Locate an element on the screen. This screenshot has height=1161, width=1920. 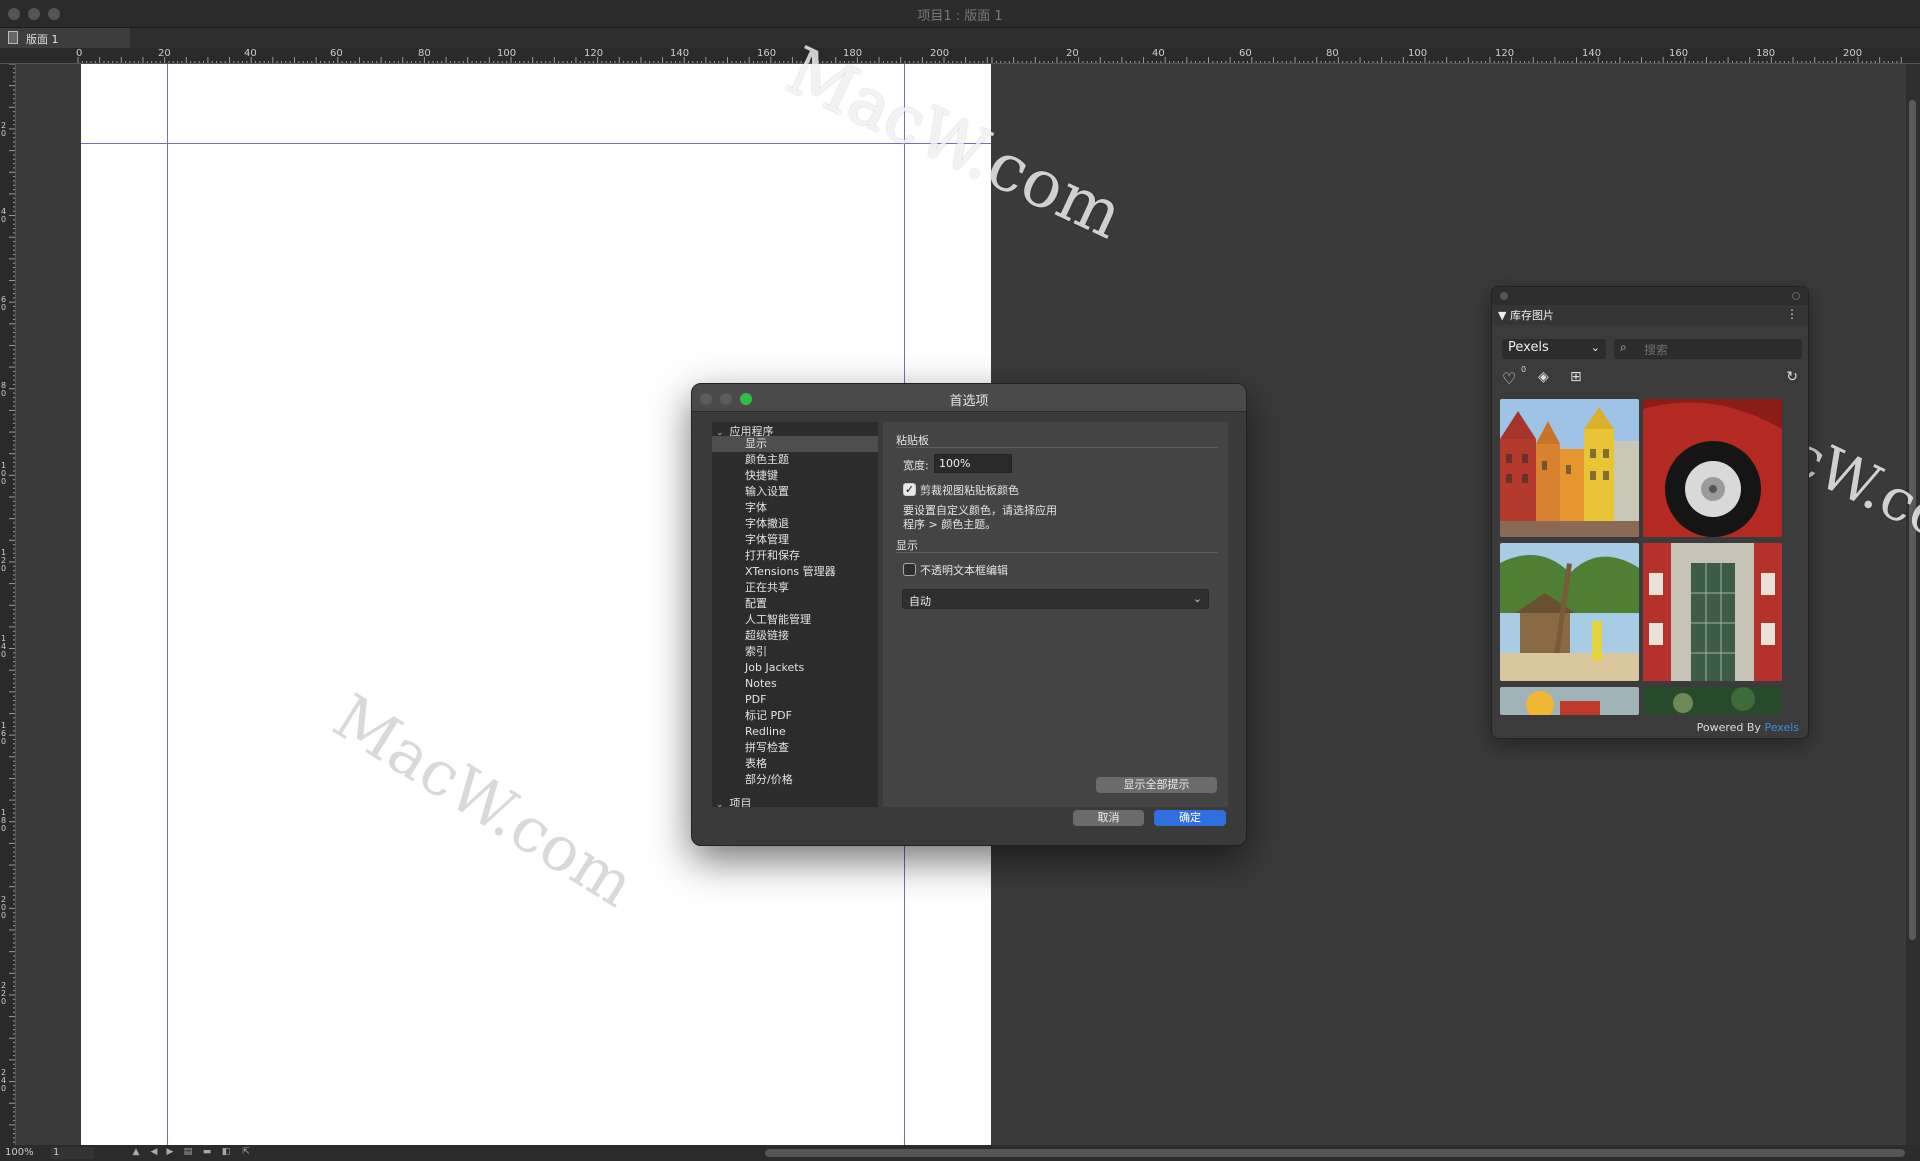
layout-tab: 版面 1 is located at coordinates (65, 38).